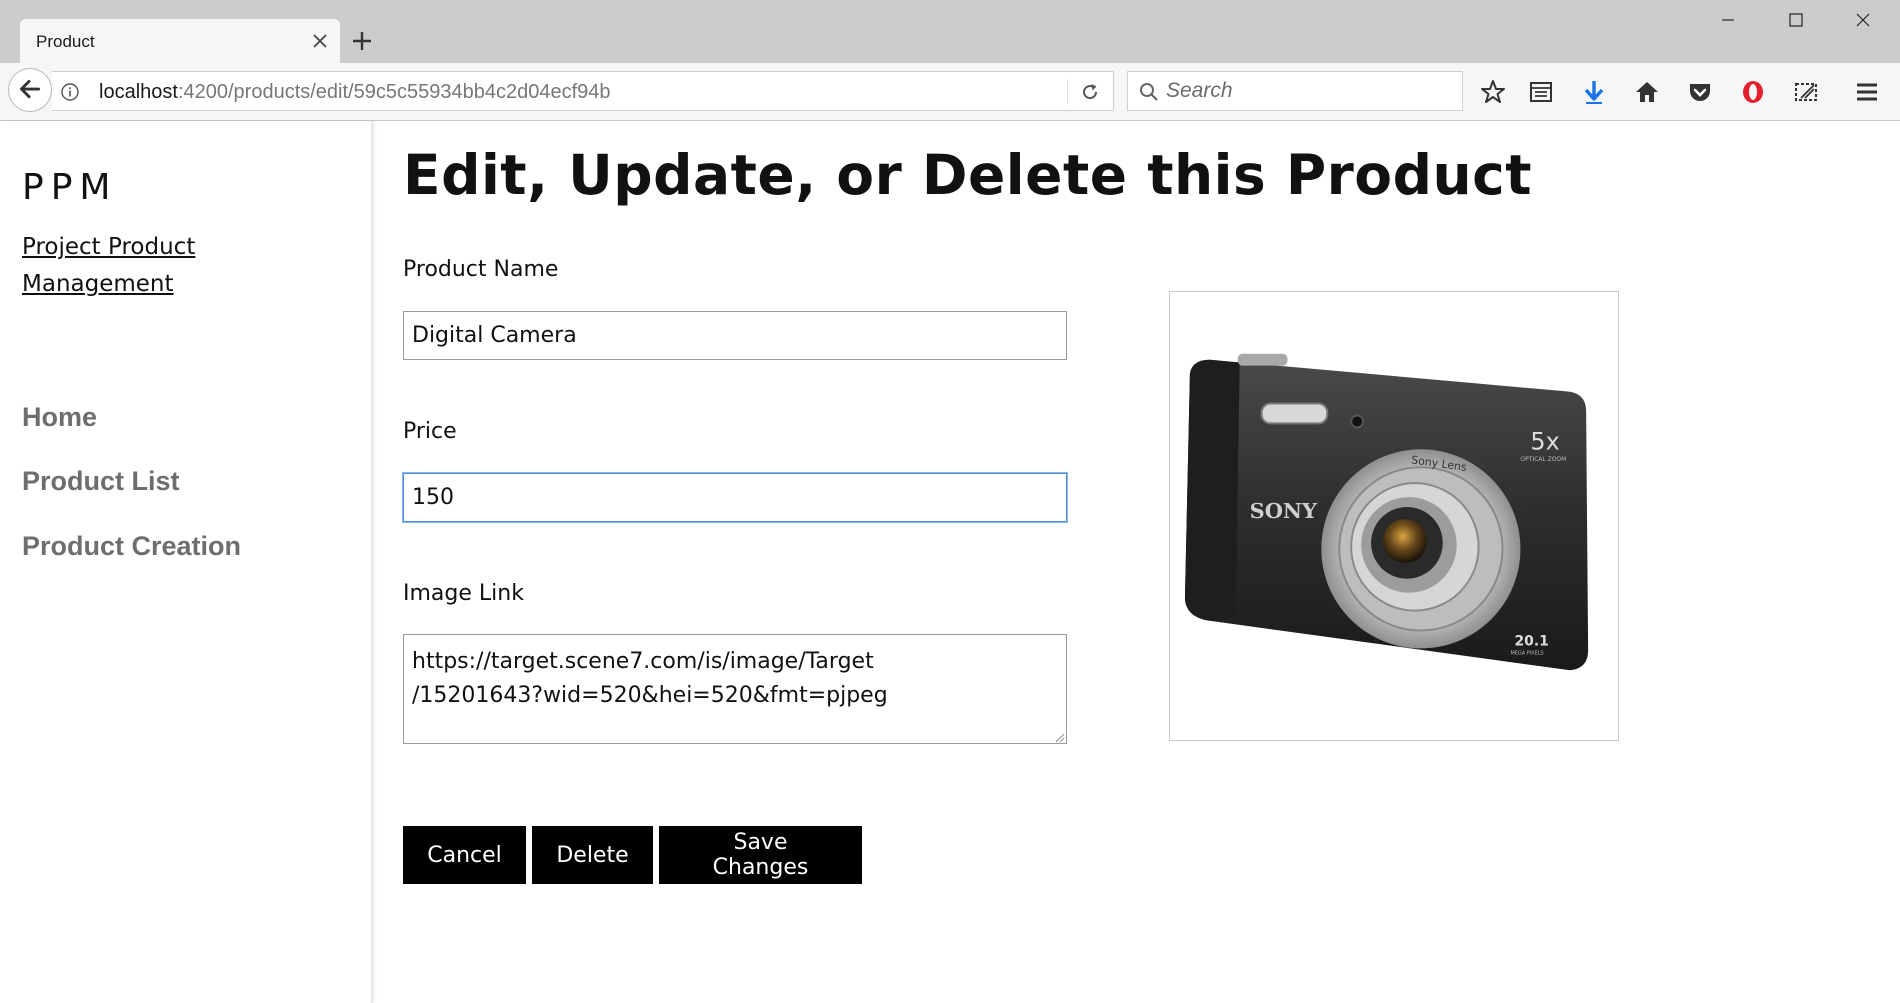 The width and height of the screenshot is (1900, 1003). What do you see at coordinates (1493, 92) in the screenshot?
I see `bookmark-star-icon` at bounding box center [1493, 92].